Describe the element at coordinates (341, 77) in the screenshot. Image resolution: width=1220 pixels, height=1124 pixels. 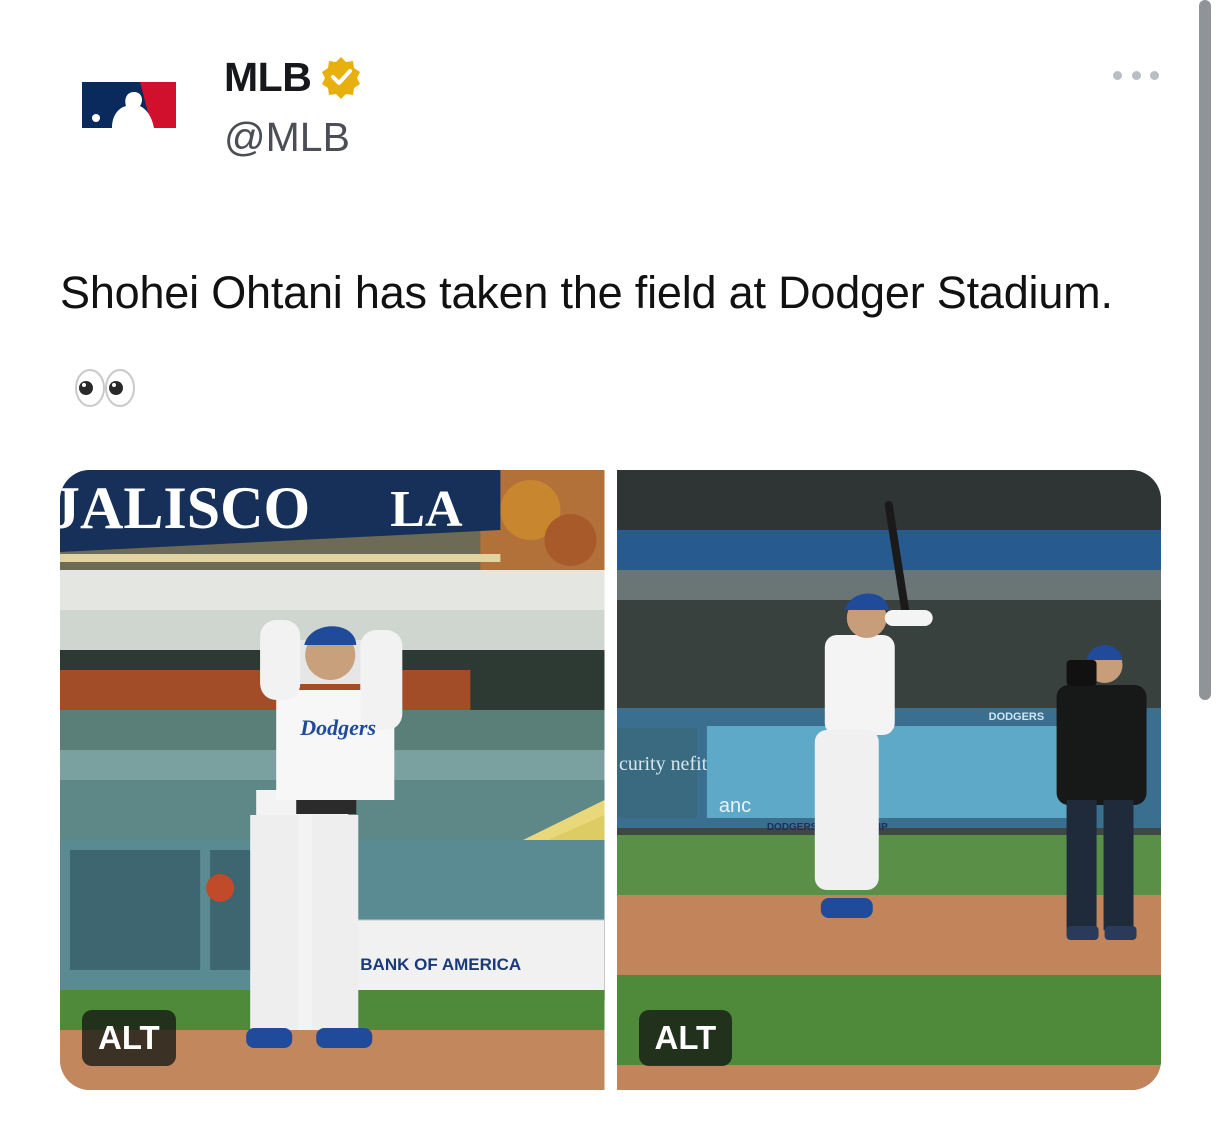
I see `verified-badge-icon` at that location.